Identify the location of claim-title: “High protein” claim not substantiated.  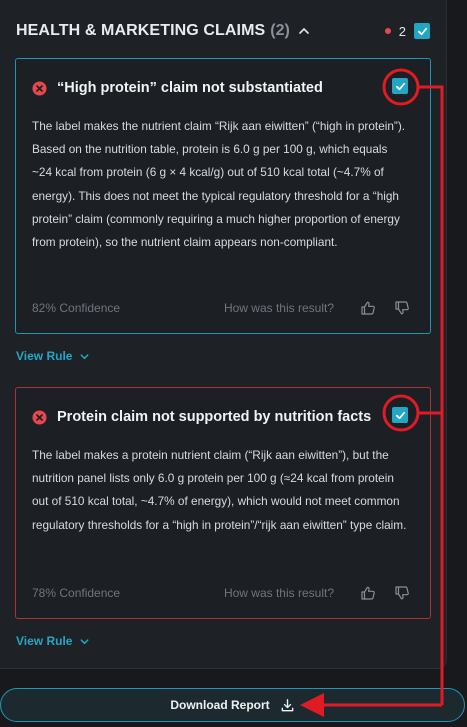
(190, 88).